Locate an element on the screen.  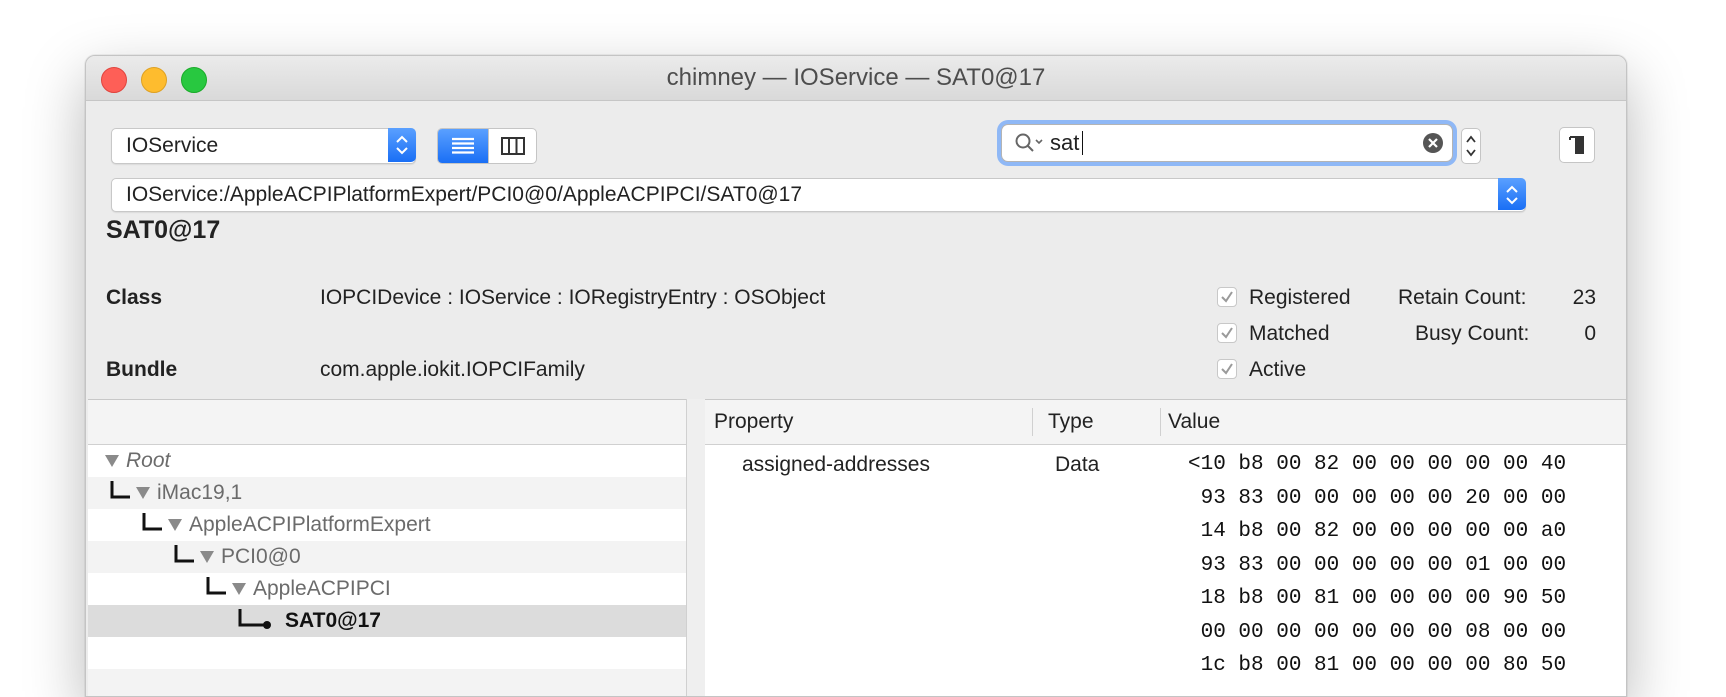
property-value-line: 00 00 00 00 00 00 00 08 00 00 is located at coordinates (1377, 632).